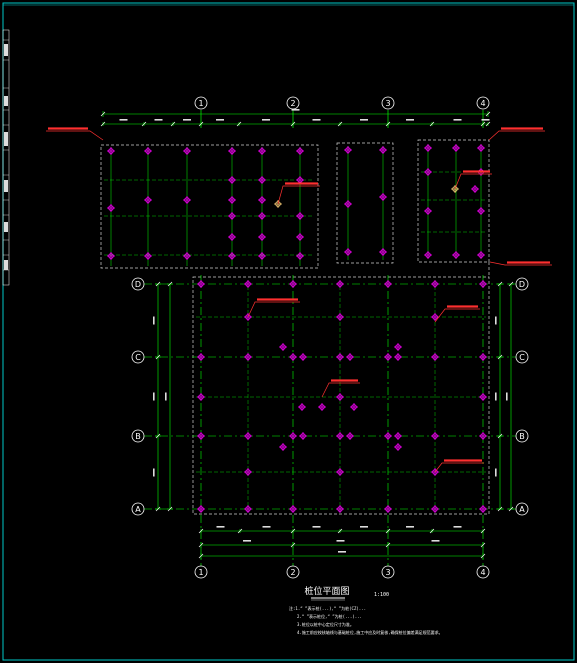  What do you see at coordinates (301, 183) in the screenshot?
I see `callout-upper-left-special-text-mark` at bounding box center [301, 183].